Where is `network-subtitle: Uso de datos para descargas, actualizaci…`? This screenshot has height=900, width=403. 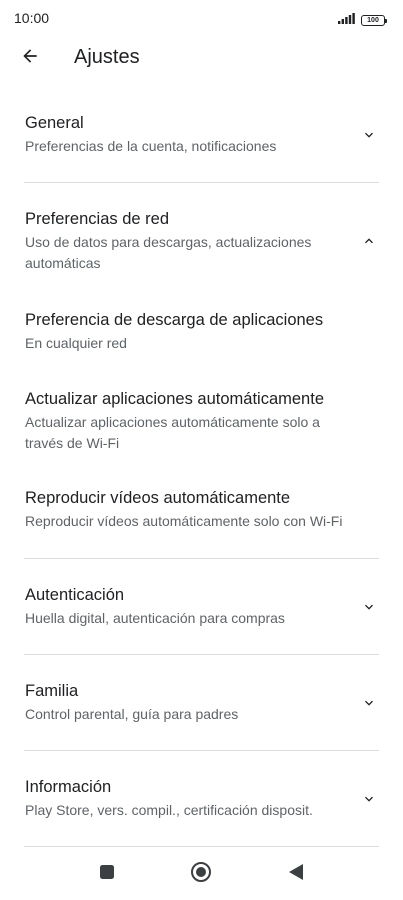 network-subtitle: Uso de datos para descargas, actualizaci… is located at coordinates (168, 252).